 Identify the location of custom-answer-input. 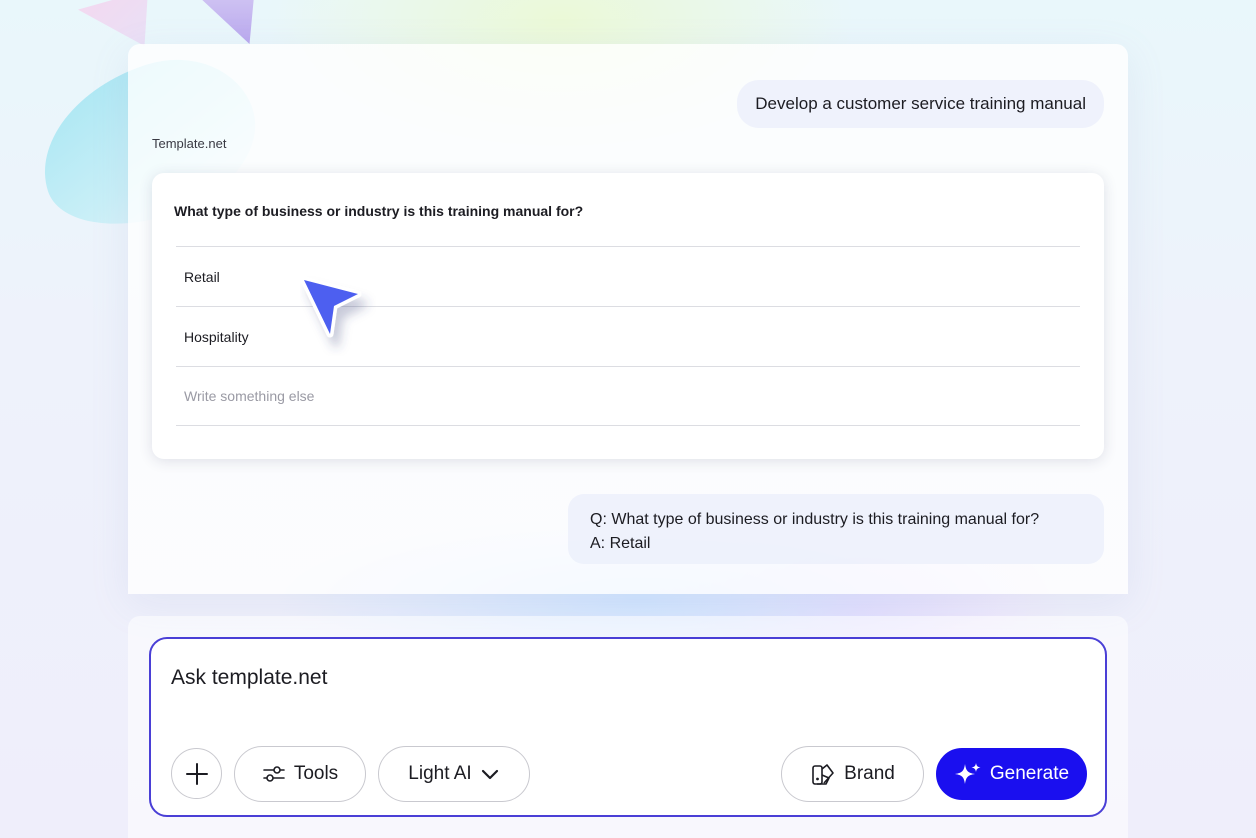
(632, 396).